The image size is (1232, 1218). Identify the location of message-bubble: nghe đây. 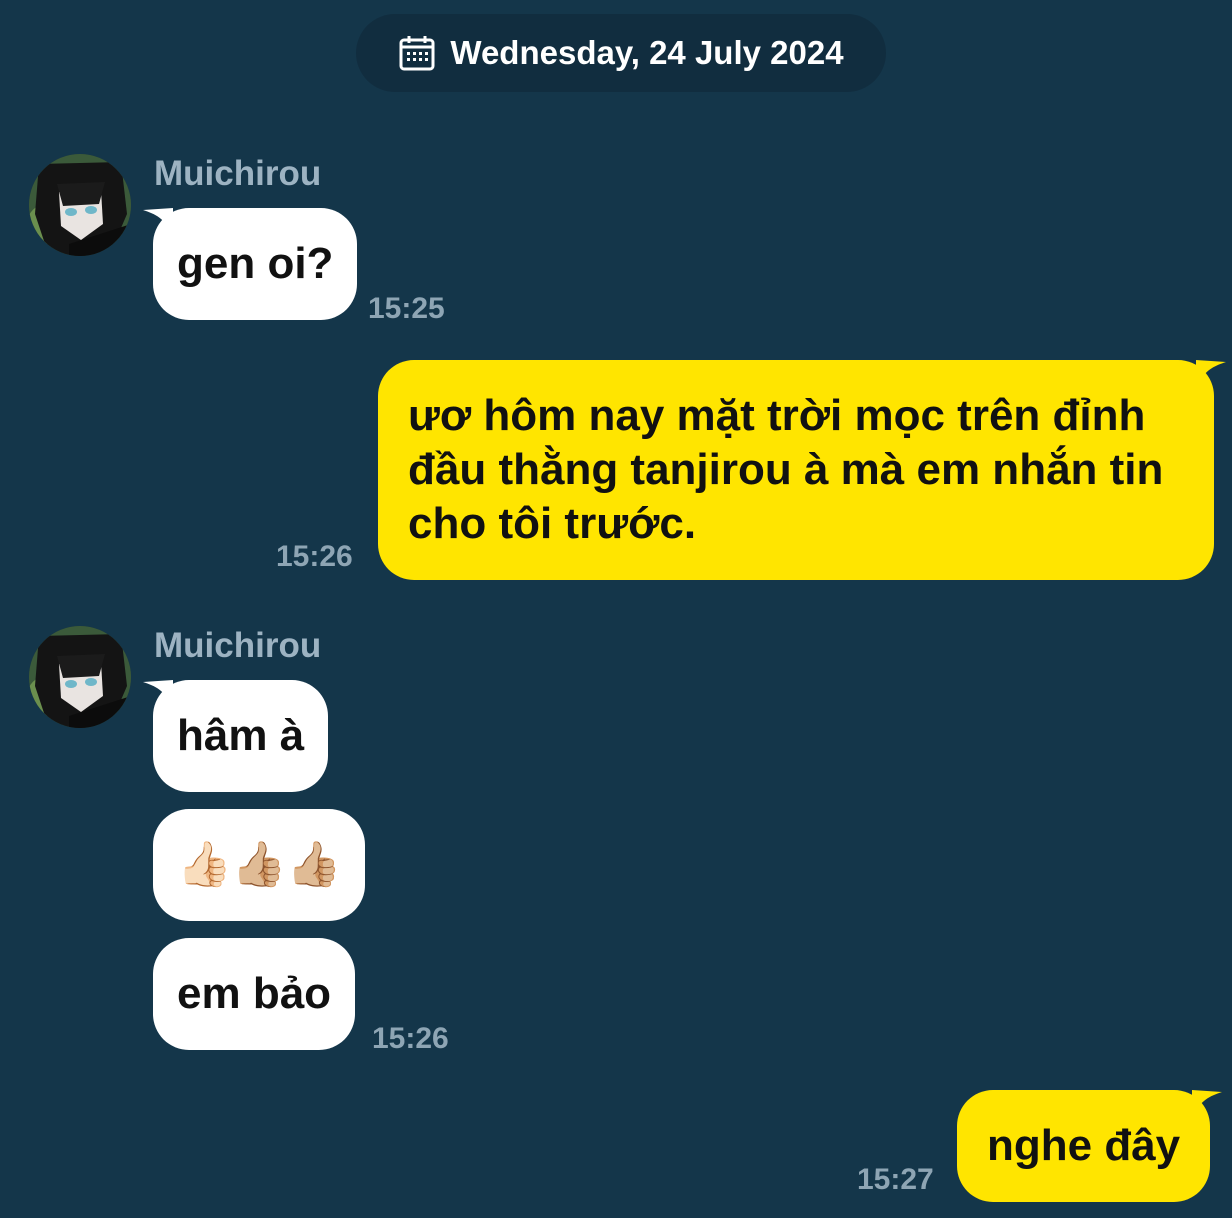
(1090, 1146).